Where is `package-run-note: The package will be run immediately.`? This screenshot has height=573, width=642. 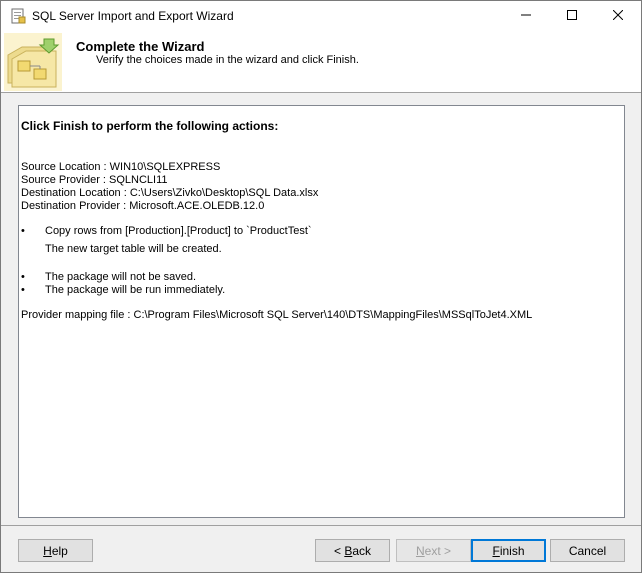
package-run-note: The package will be run immediately. is located at coordinates (135, 290).